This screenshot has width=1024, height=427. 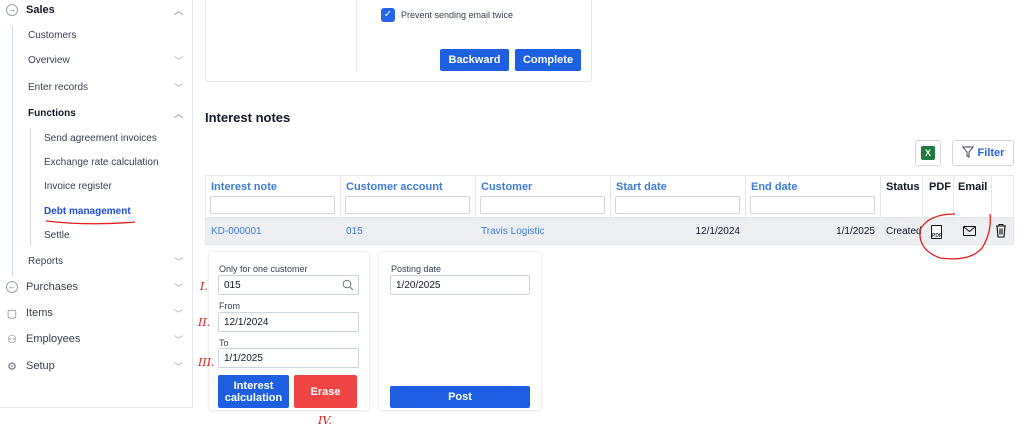 I want to click on pdf-icon: PDF, so click(x=936, y=232).